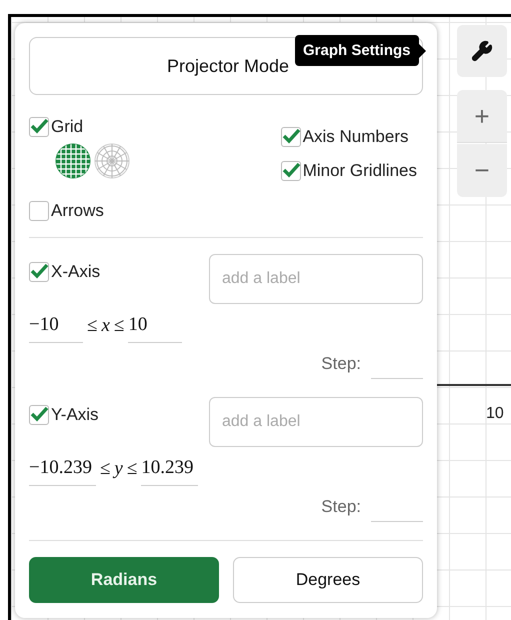 This screenshot has width=511, height=620. Describe the element at coordinates (155, 328) in the screenshot. I see `max-bound-field: 10` at that location.